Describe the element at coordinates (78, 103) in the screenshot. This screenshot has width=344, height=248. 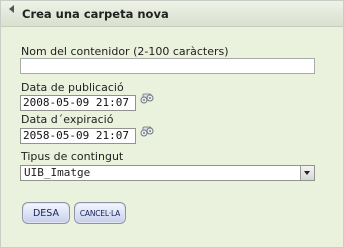
I see `publication-date-input: 2008-05-09 21:07` at that location.